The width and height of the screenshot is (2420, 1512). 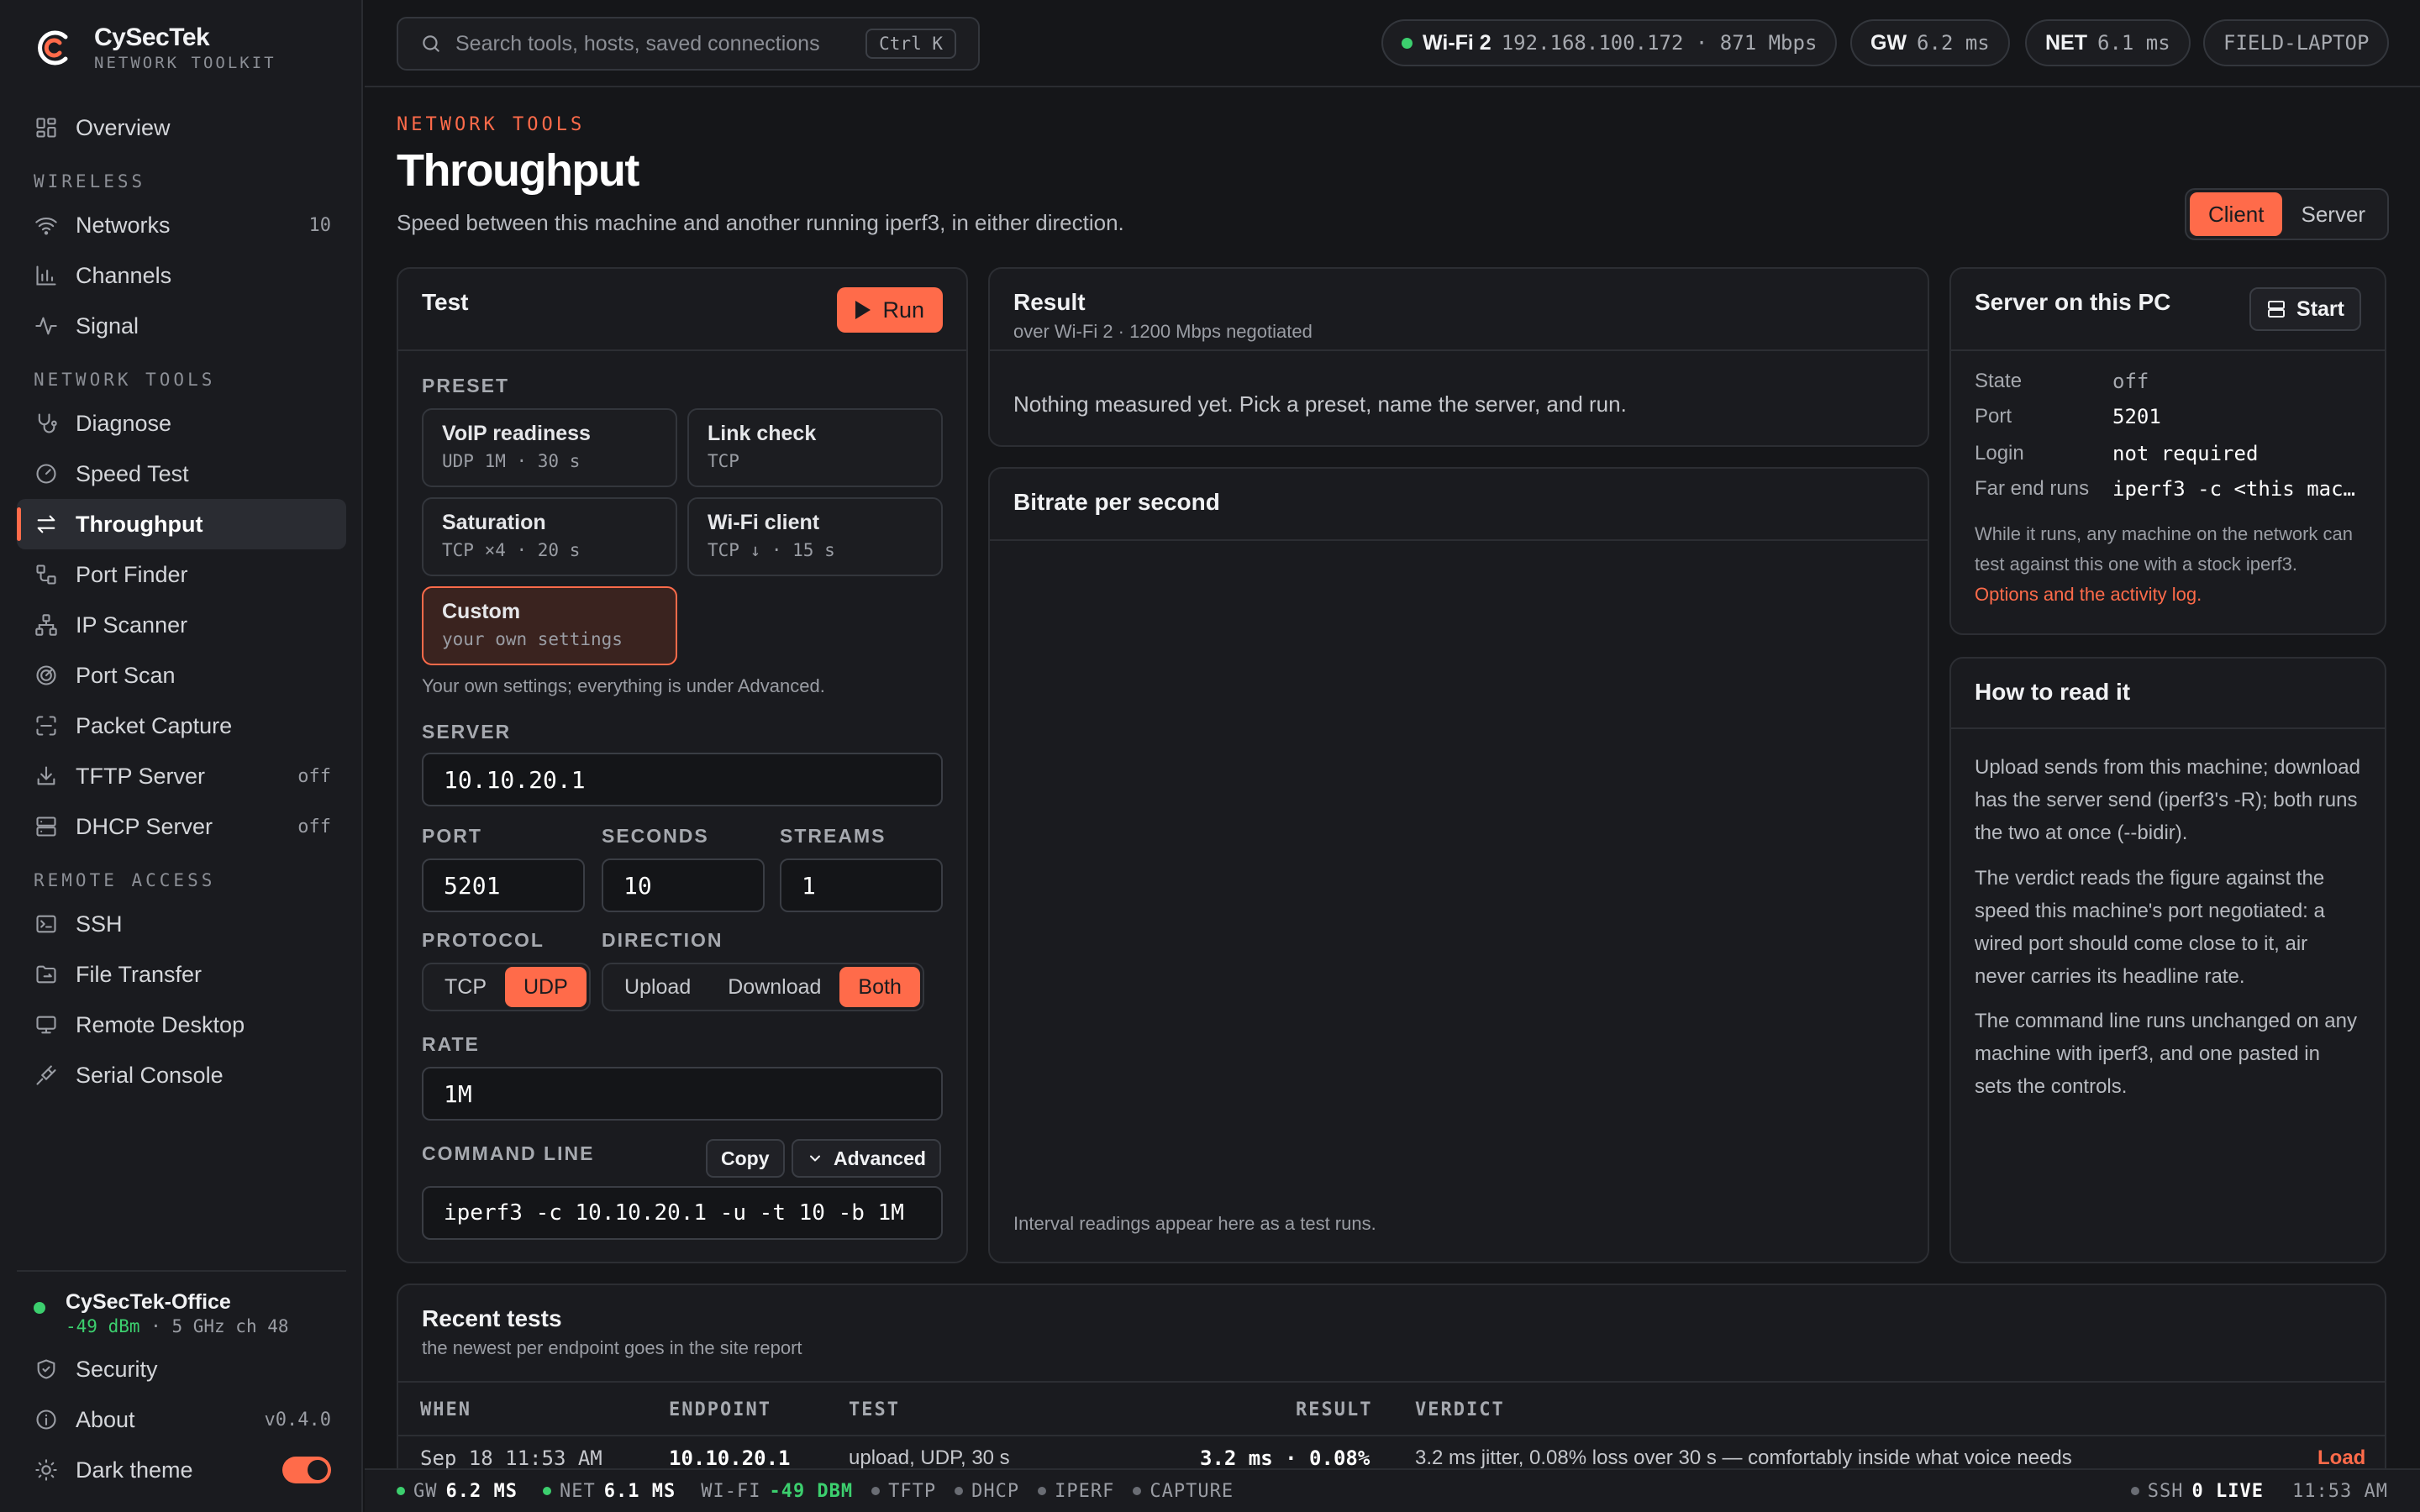 I want to click on seconds-input: 10, so click(x=683, y=885).